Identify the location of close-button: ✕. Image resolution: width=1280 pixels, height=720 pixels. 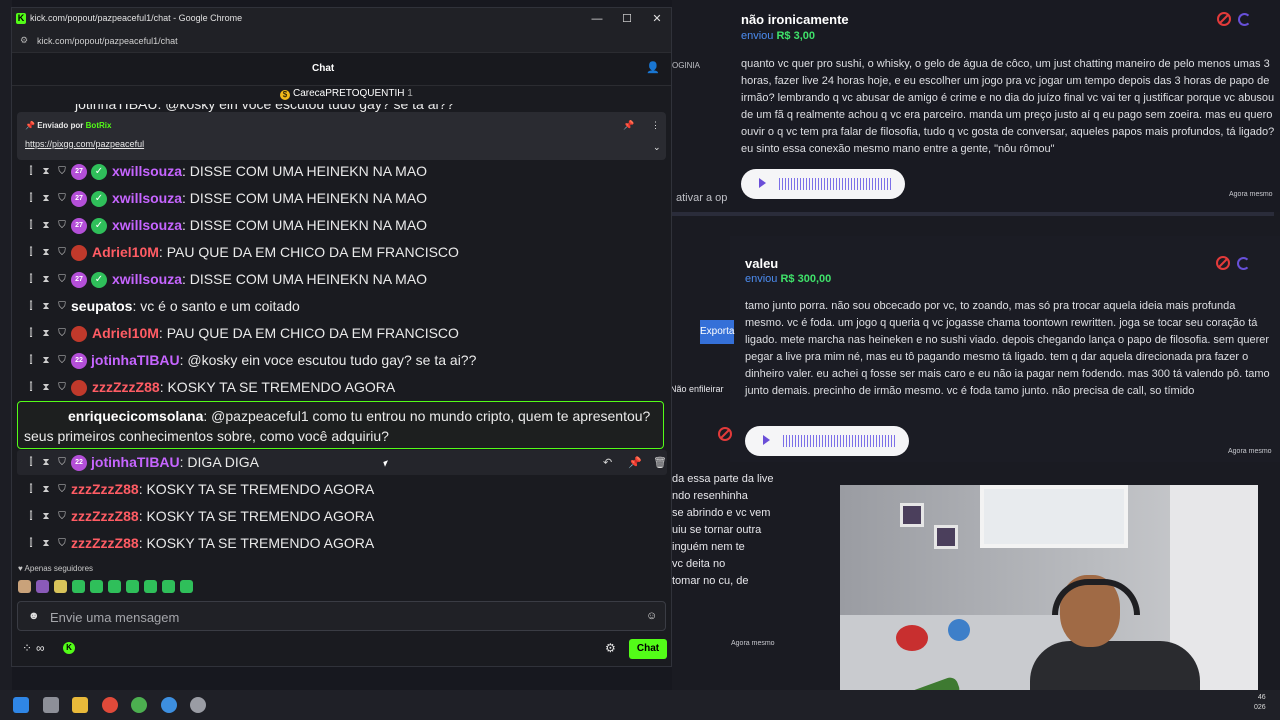
(657, 19).